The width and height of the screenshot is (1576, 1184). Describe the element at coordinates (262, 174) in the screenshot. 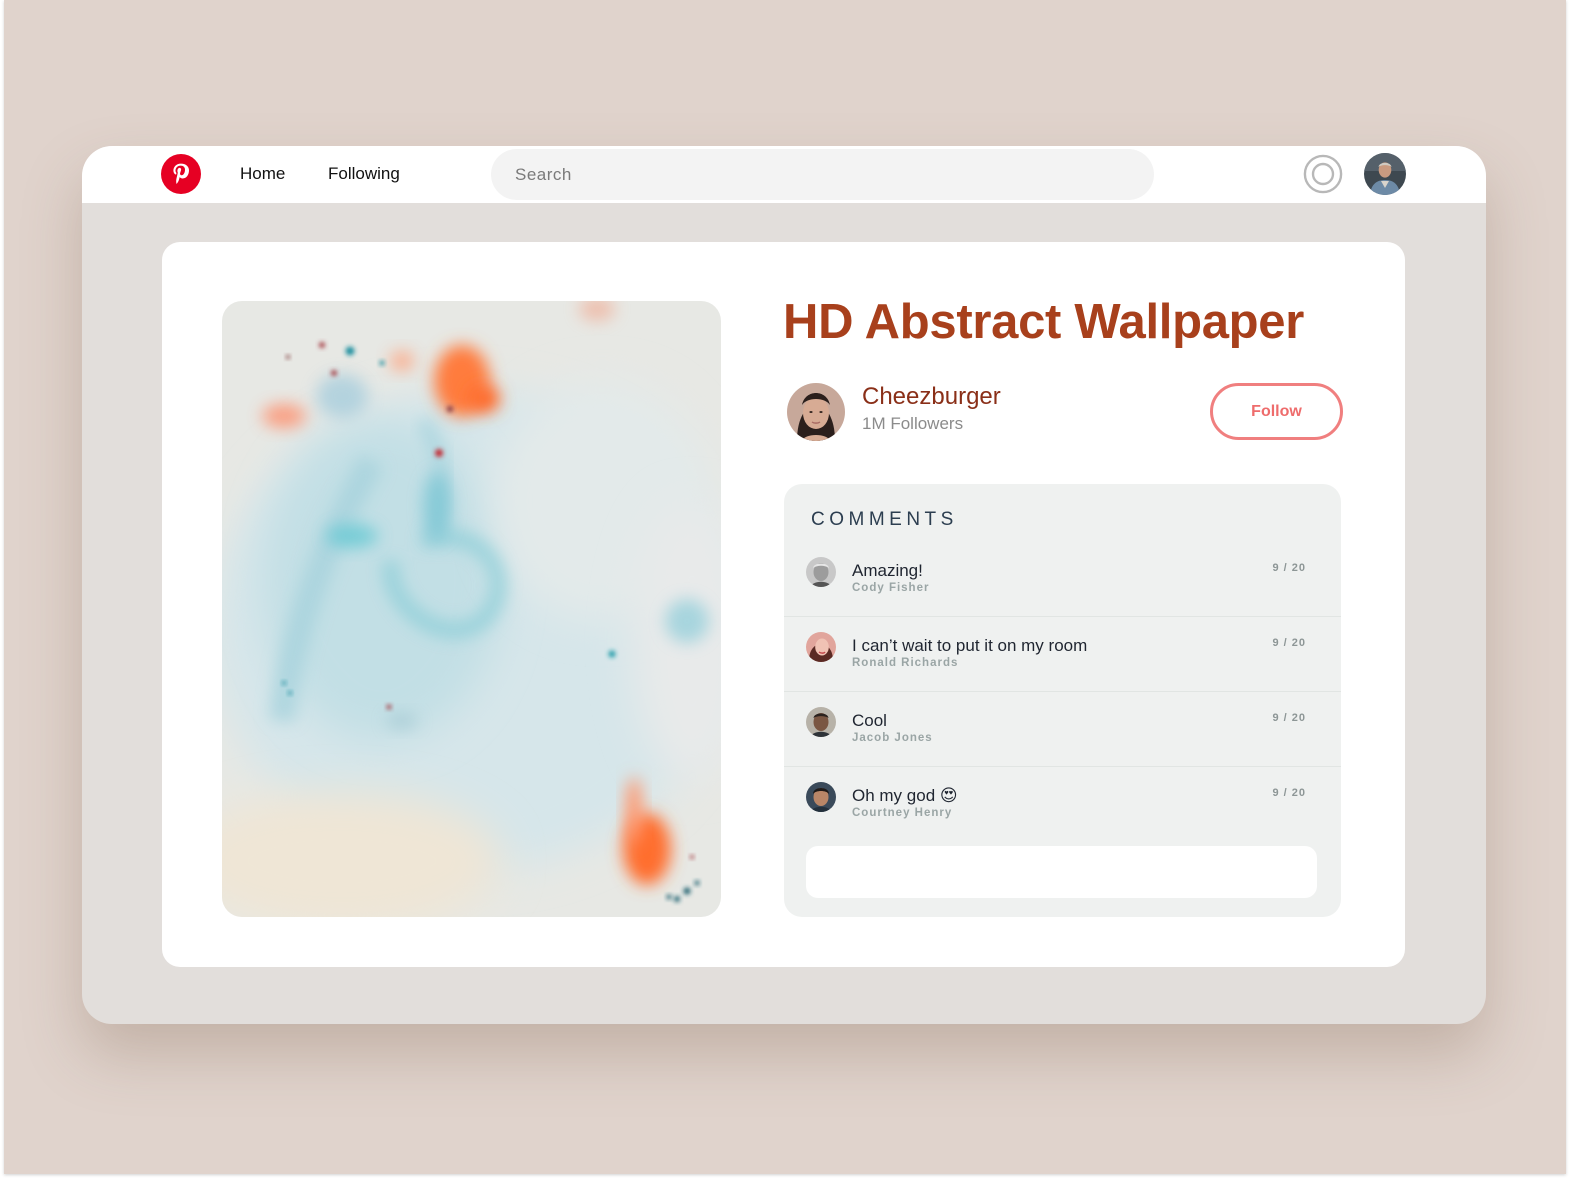

I see `nav-home-link: Home` at that location.